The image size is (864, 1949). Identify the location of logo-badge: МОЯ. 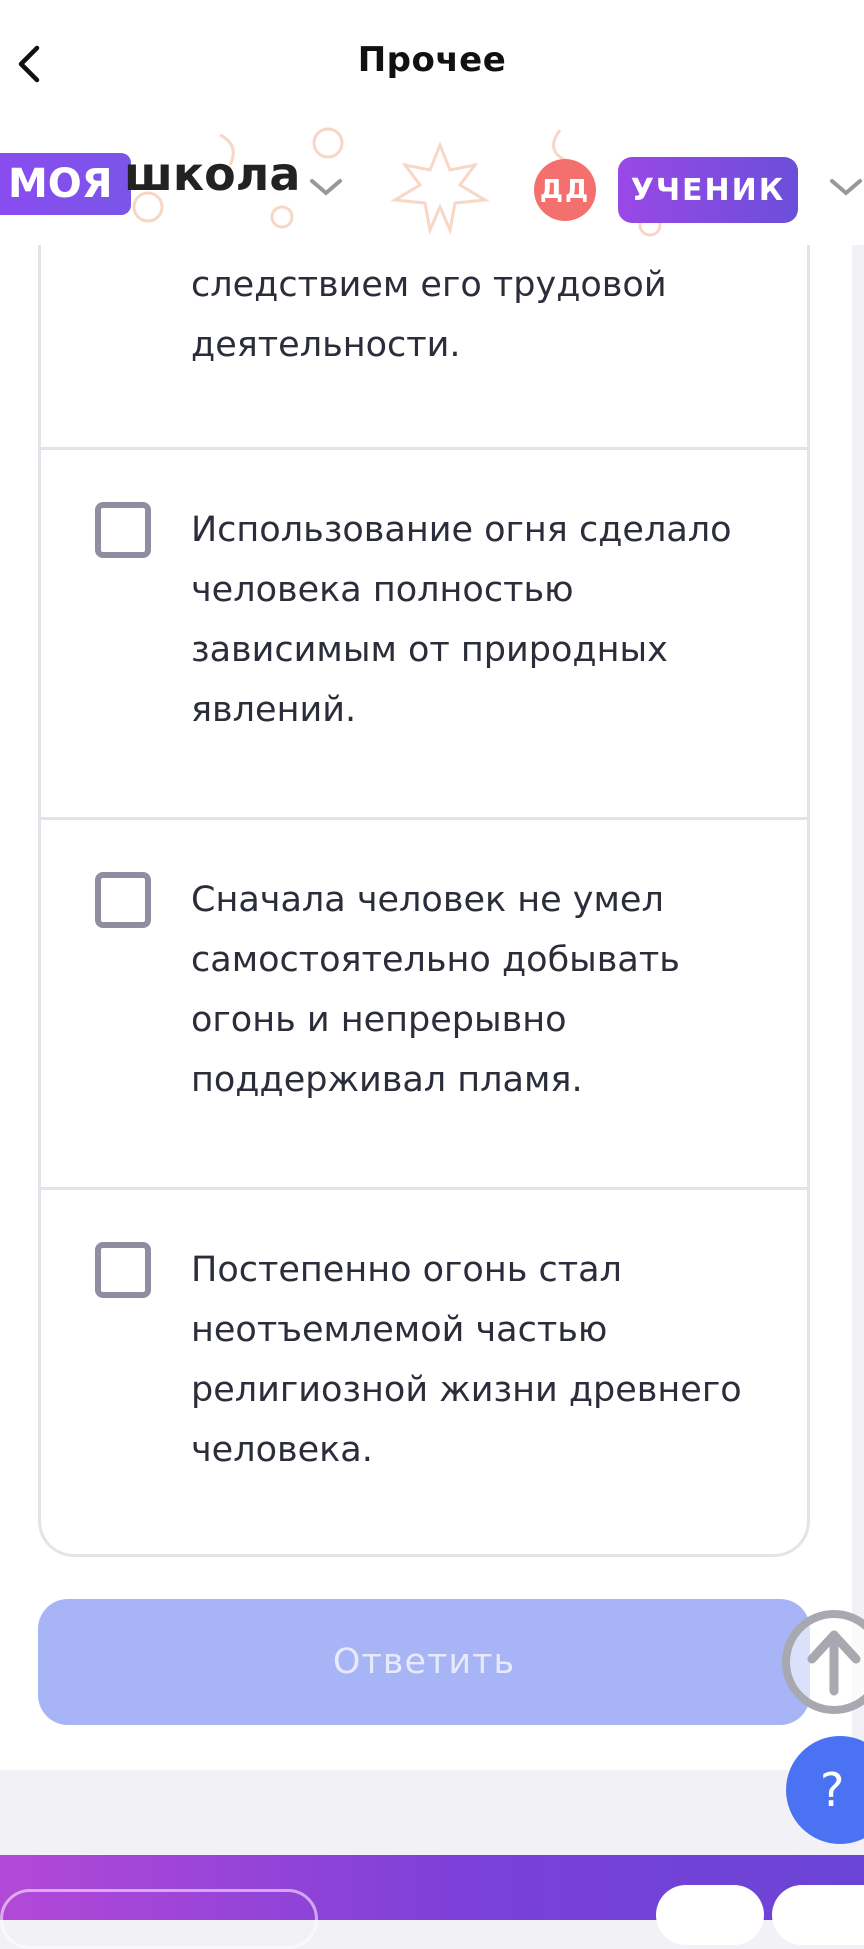
(65, 184).